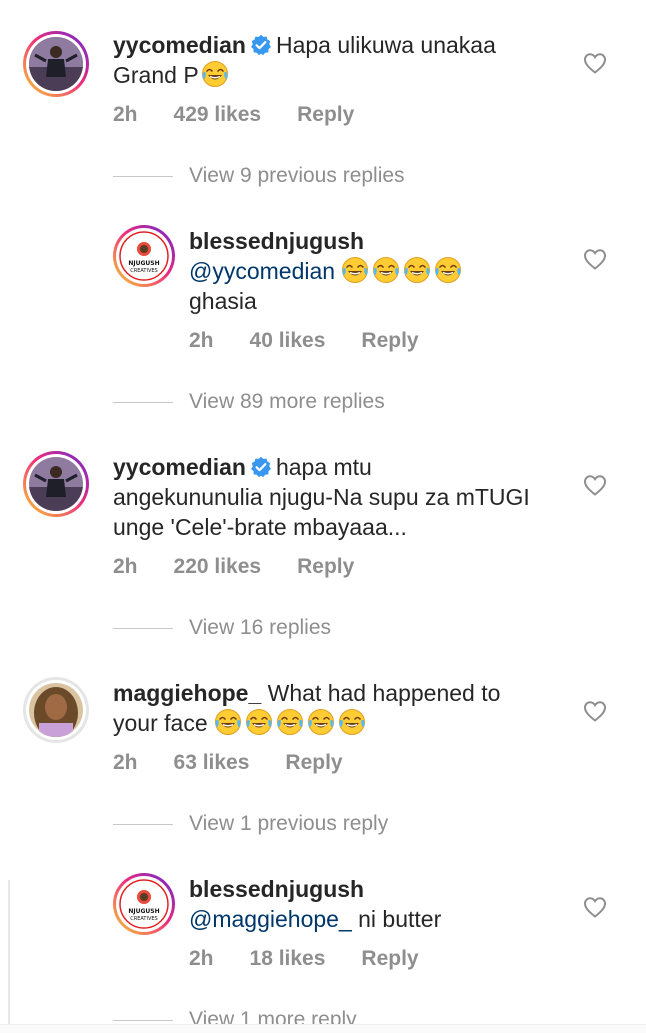  What do you see at coordinates (288, 340) in the screenshot?
I see `likes-count: 40 likes` at bounding box center [288, 340].